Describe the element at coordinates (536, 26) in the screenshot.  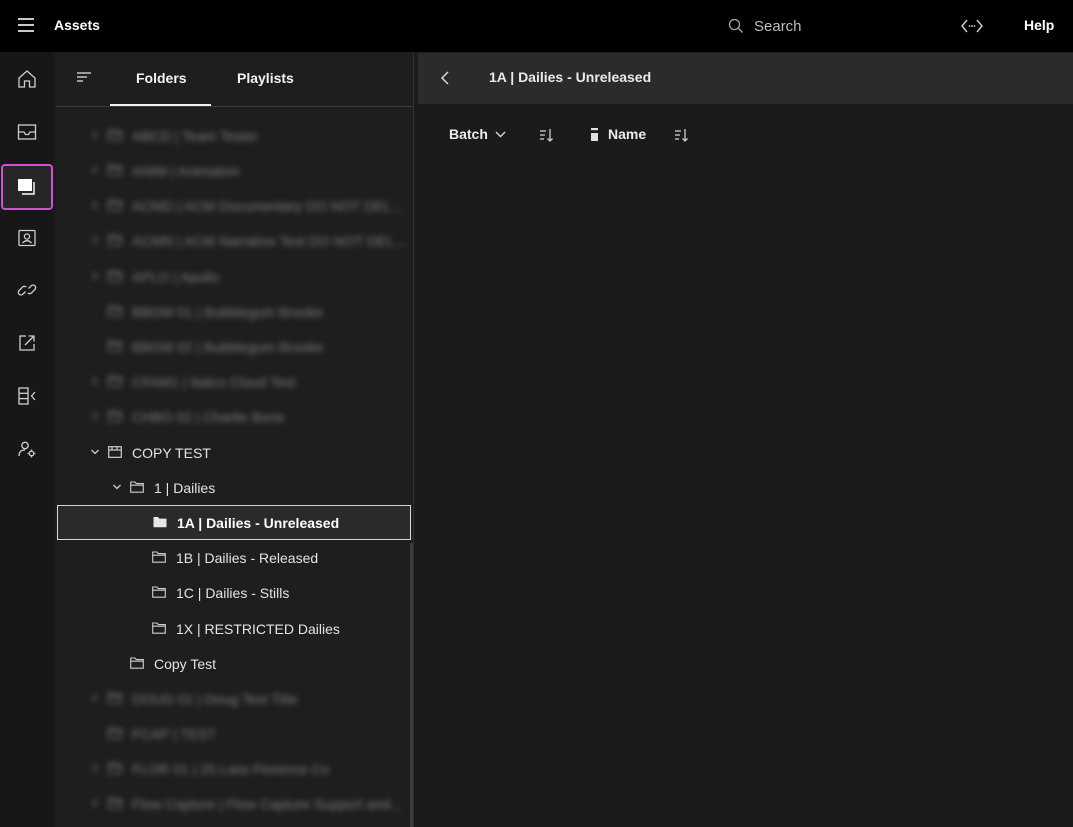
I see `top-bar: Assets Search Help` at that location.